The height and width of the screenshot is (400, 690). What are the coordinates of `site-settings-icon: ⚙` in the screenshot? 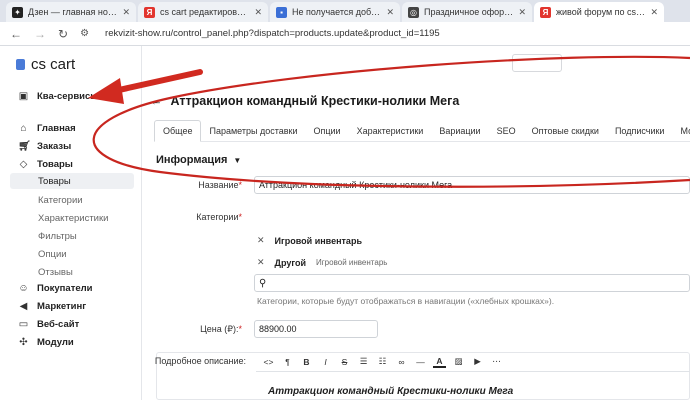 It's located at (84, 33).